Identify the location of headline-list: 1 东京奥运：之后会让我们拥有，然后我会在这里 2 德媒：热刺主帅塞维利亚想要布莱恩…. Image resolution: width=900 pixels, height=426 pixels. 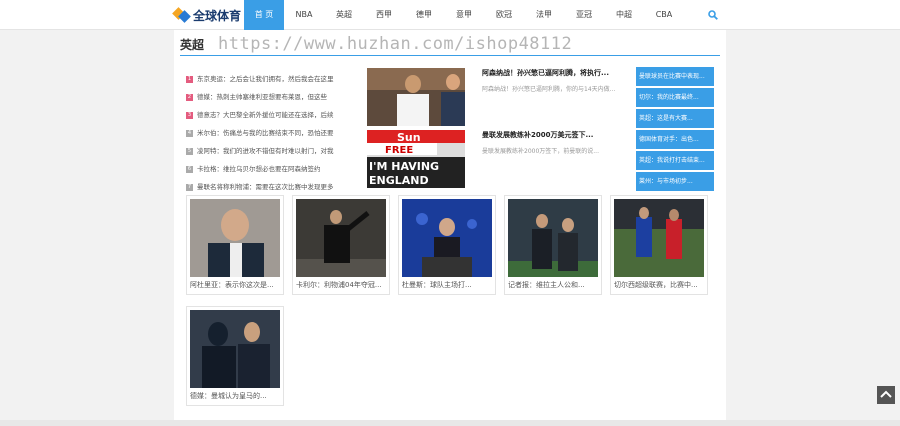
(274, 133).